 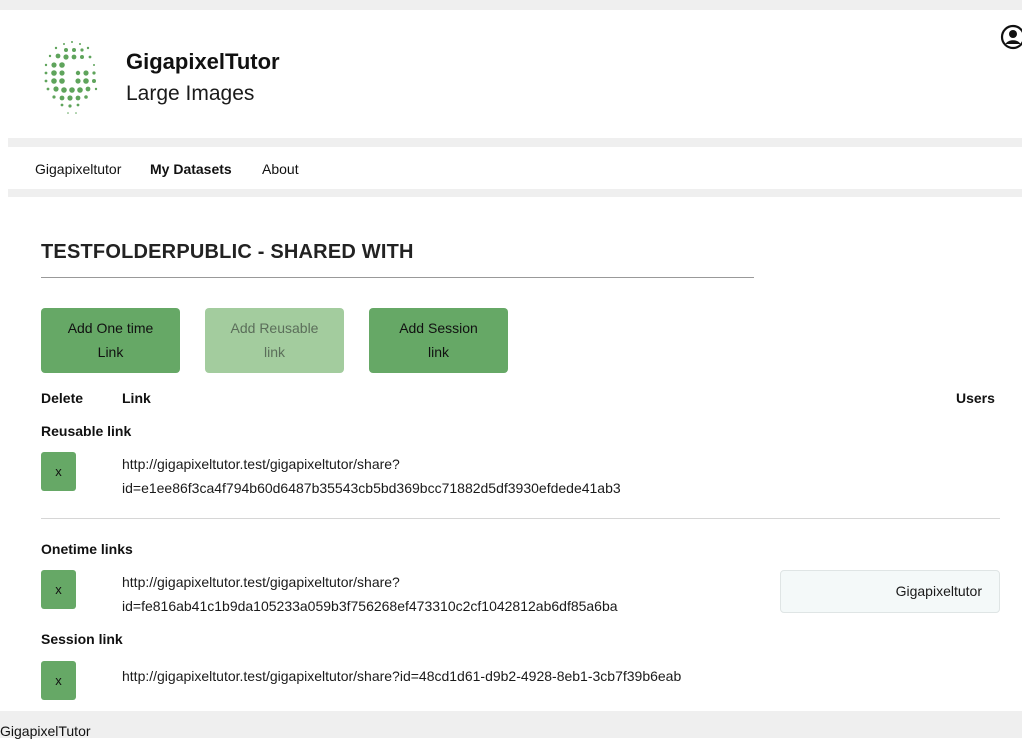 What do you see at coordinates (86, 431) in the screenshot?
I see `section-heading-reusable: Reusable link` at bounding box center [86, 431].